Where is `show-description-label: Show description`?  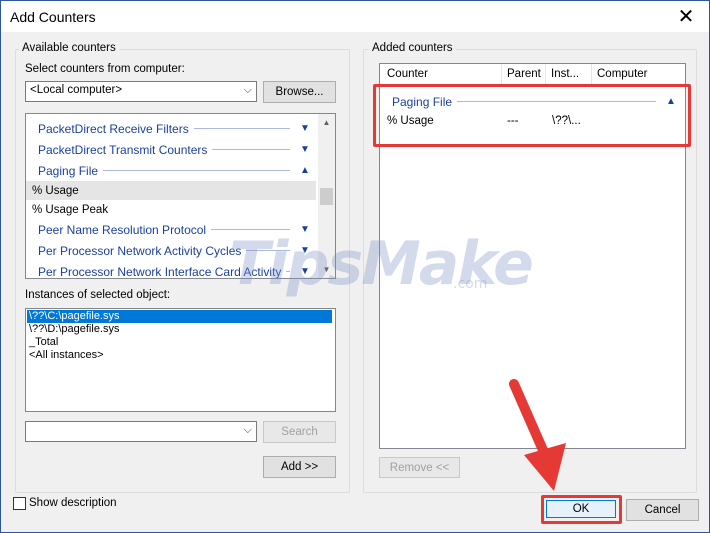 show-description-label: Show description is located at coordinates (73, 503).